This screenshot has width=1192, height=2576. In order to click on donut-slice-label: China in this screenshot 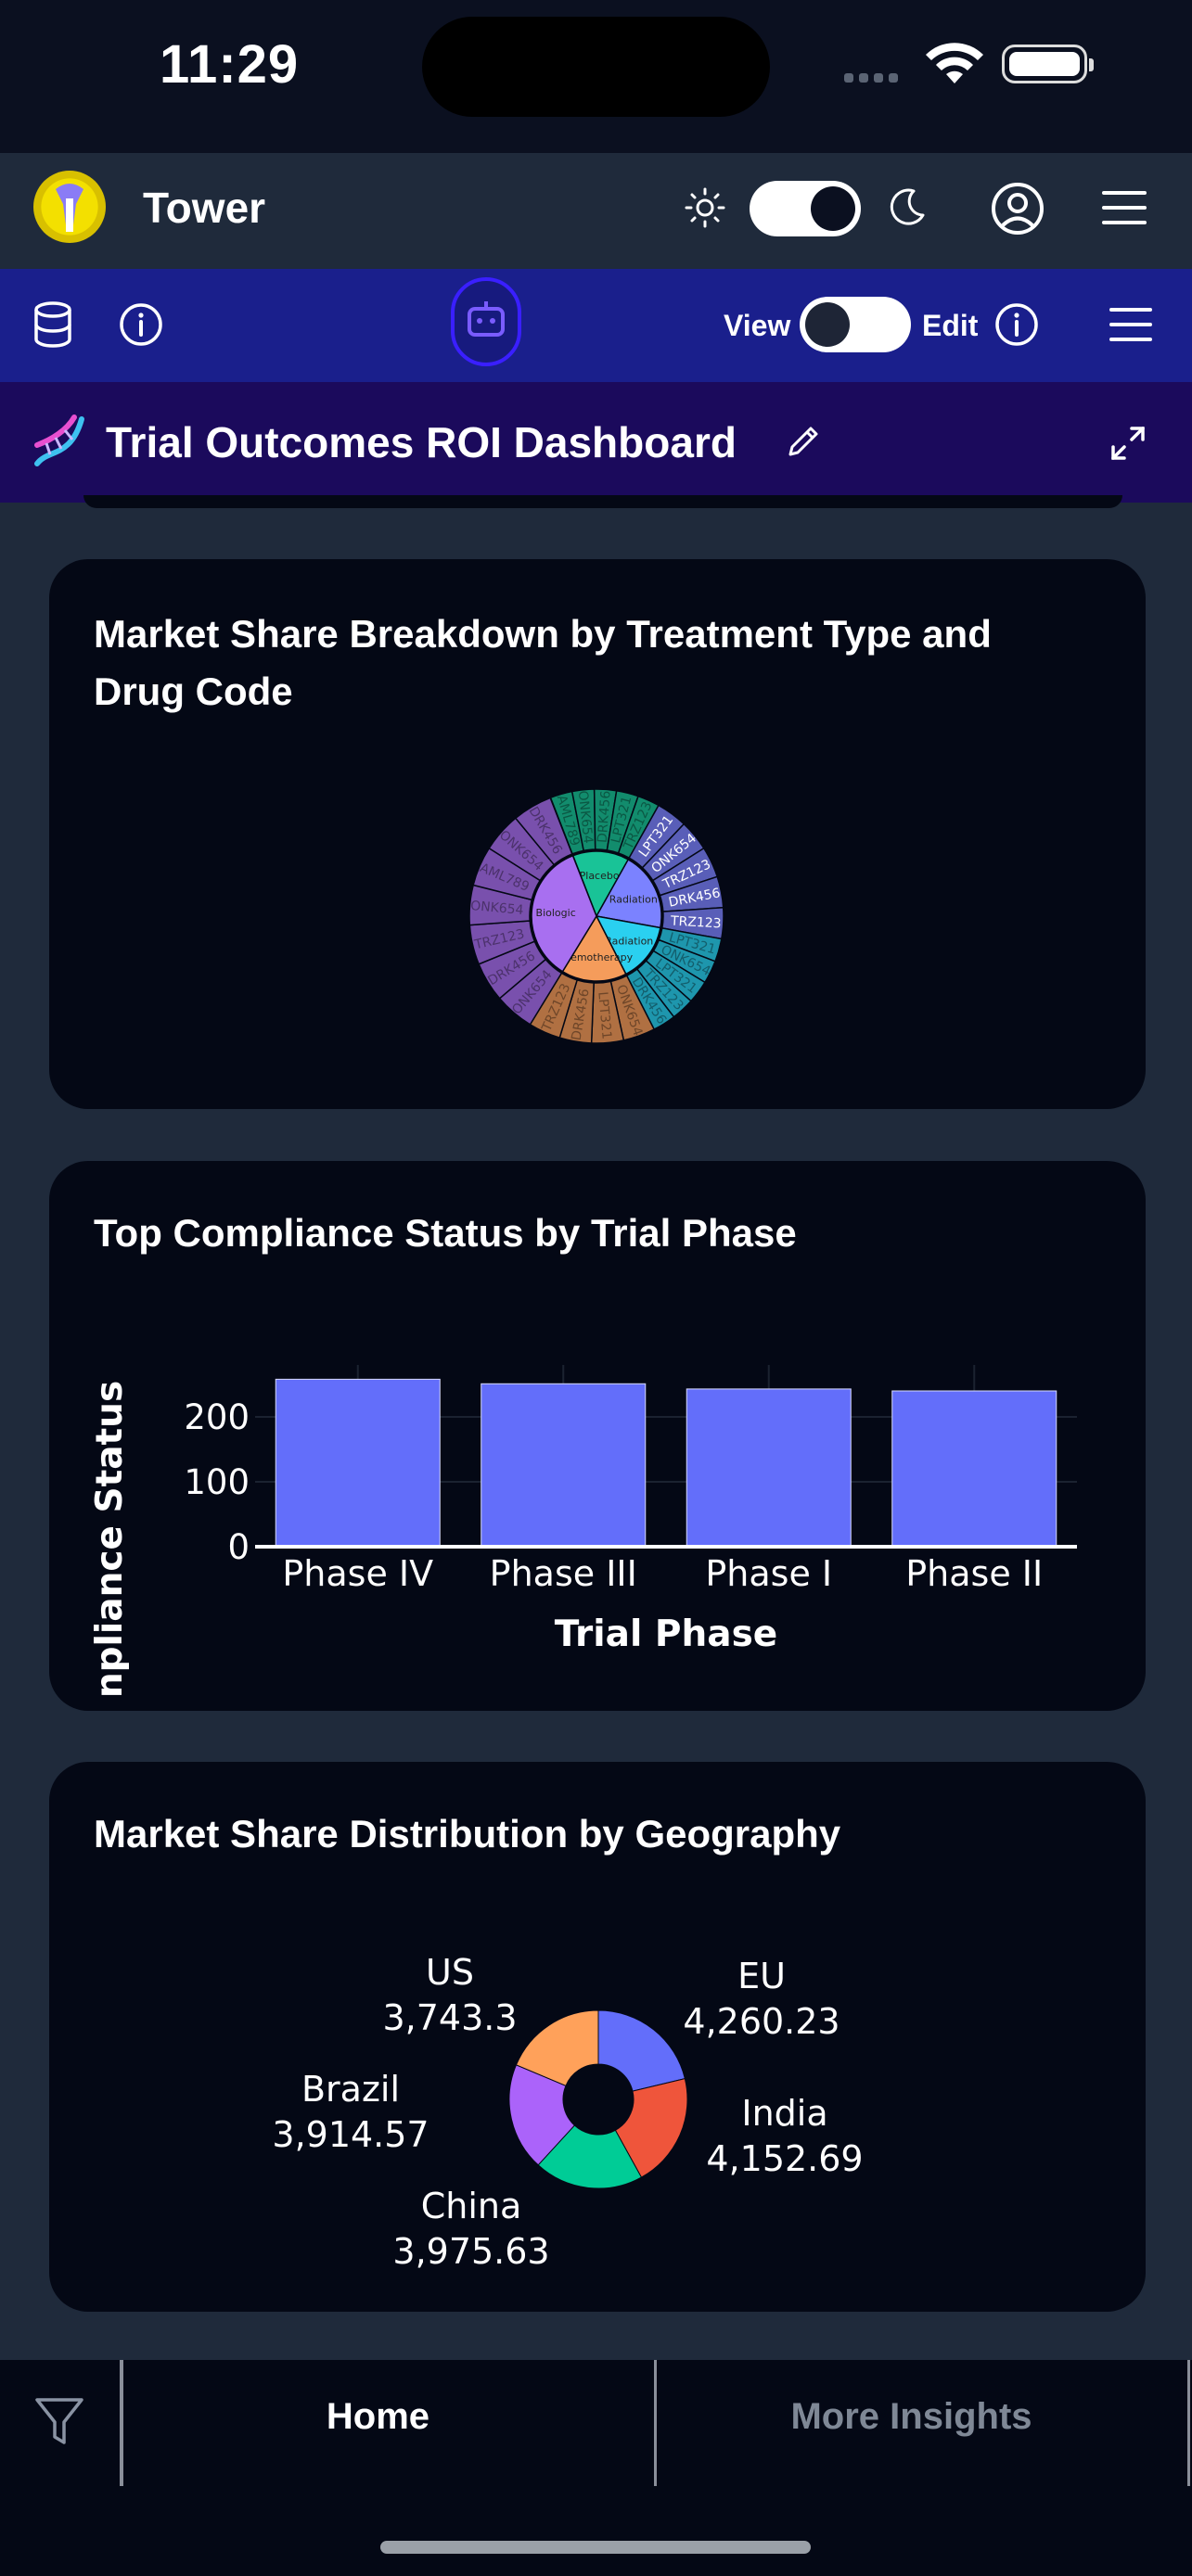, I will do `click(471, 2206)`.